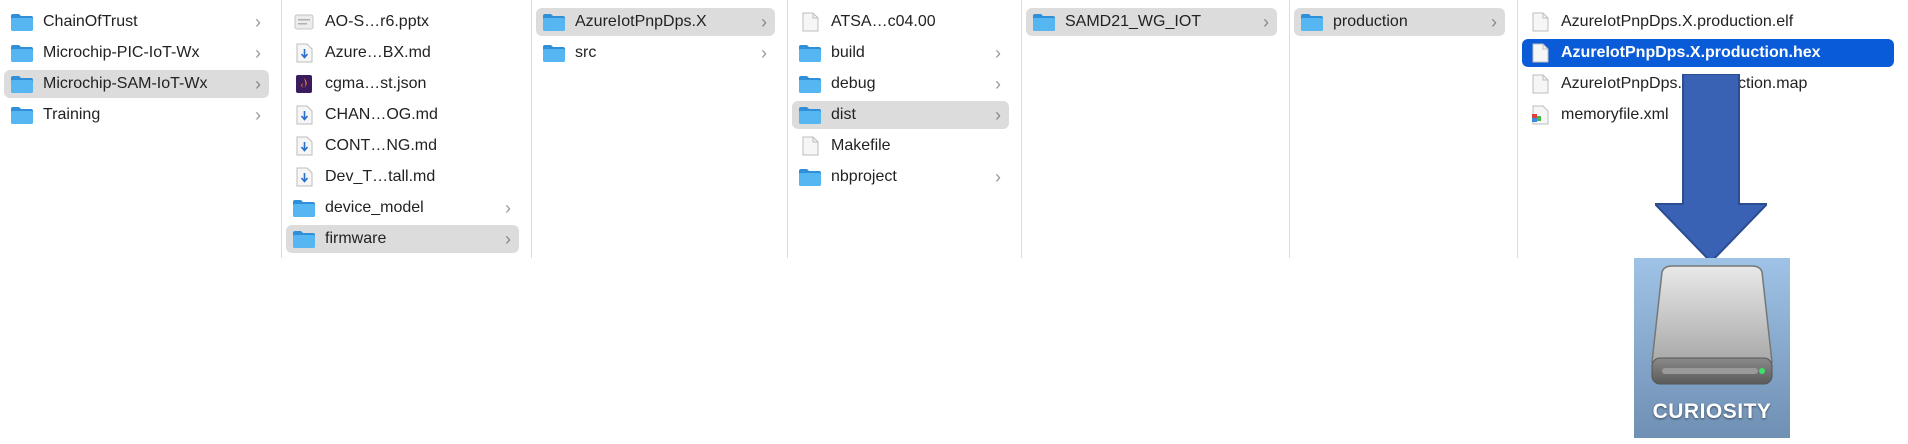 This screenshot has height=444, width=1908. I want to click on item-label: Microchip-PIC-IoT-Wx, so click(121, 52).